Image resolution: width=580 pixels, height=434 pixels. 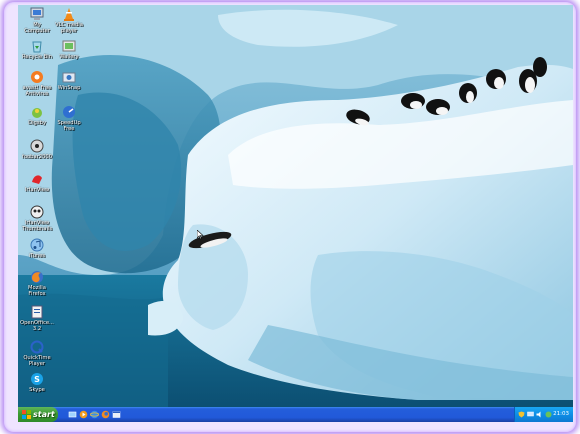 I want to click on computer-icon, so click(x=37, y=13).